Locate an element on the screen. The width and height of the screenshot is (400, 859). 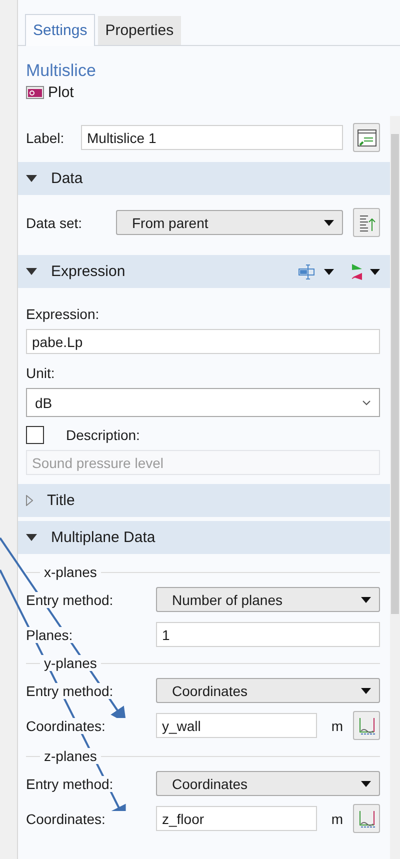
field-label: Expression: is located at coordinates (63, 314).